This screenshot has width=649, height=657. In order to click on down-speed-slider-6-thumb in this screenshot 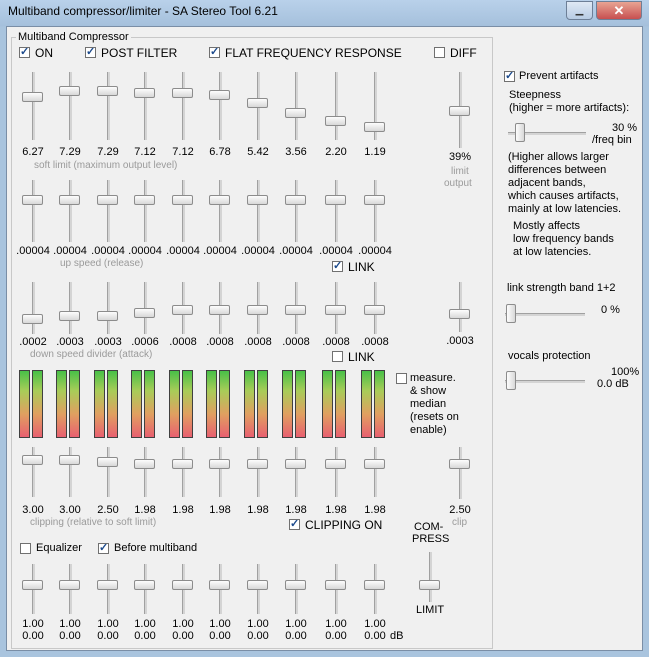, I will do `click(219, 310)`.